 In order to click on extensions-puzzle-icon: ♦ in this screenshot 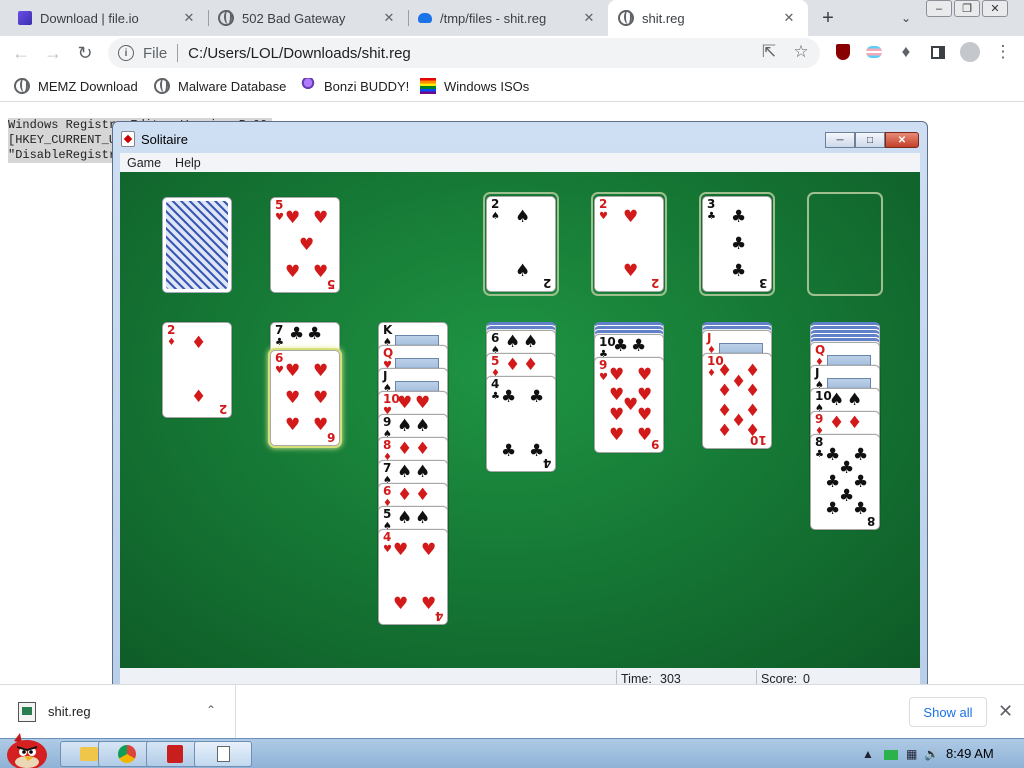, I will do `click(906, 52)`.